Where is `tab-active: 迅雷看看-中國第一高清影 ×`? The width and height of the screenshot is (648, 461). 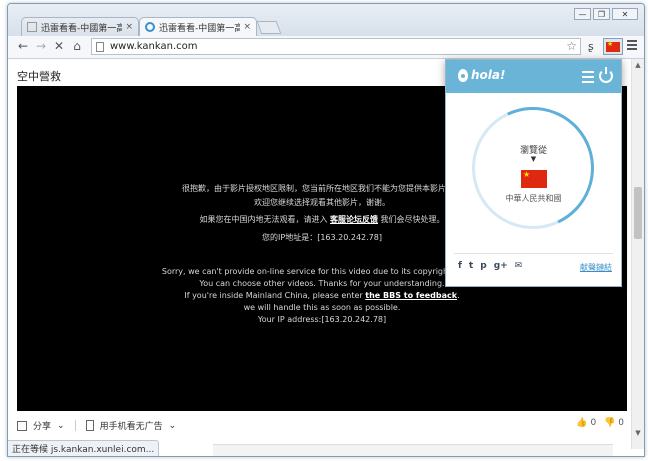
tab-active: 迅雷看看-中國第一高清影 × is located at coordinates (198, 26).